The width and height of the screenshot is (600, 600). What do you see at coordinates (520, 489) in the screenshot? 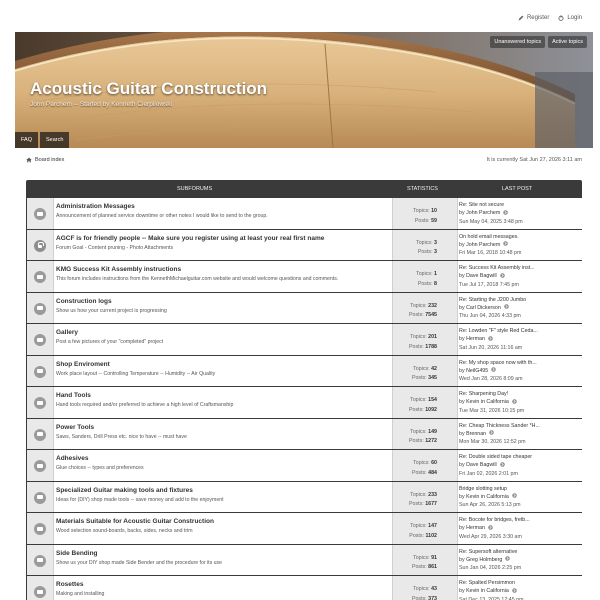
I see `last-post-title-link: Bridge slotting setup` at bounding box center [520, 489].